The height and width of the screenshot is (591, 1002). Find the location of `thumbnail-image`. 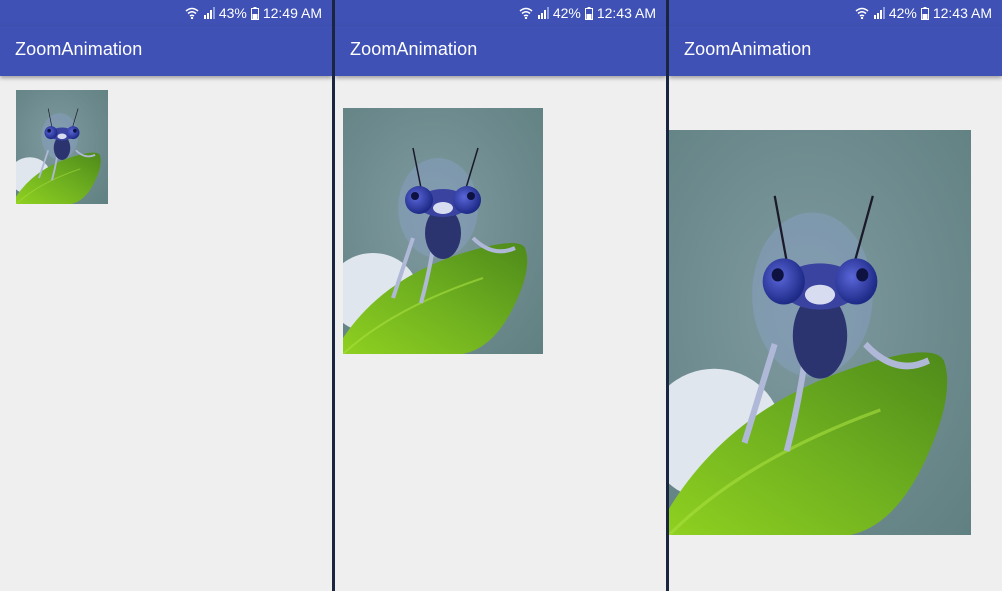

thumbnail-image is located at coordinates (62, 147).